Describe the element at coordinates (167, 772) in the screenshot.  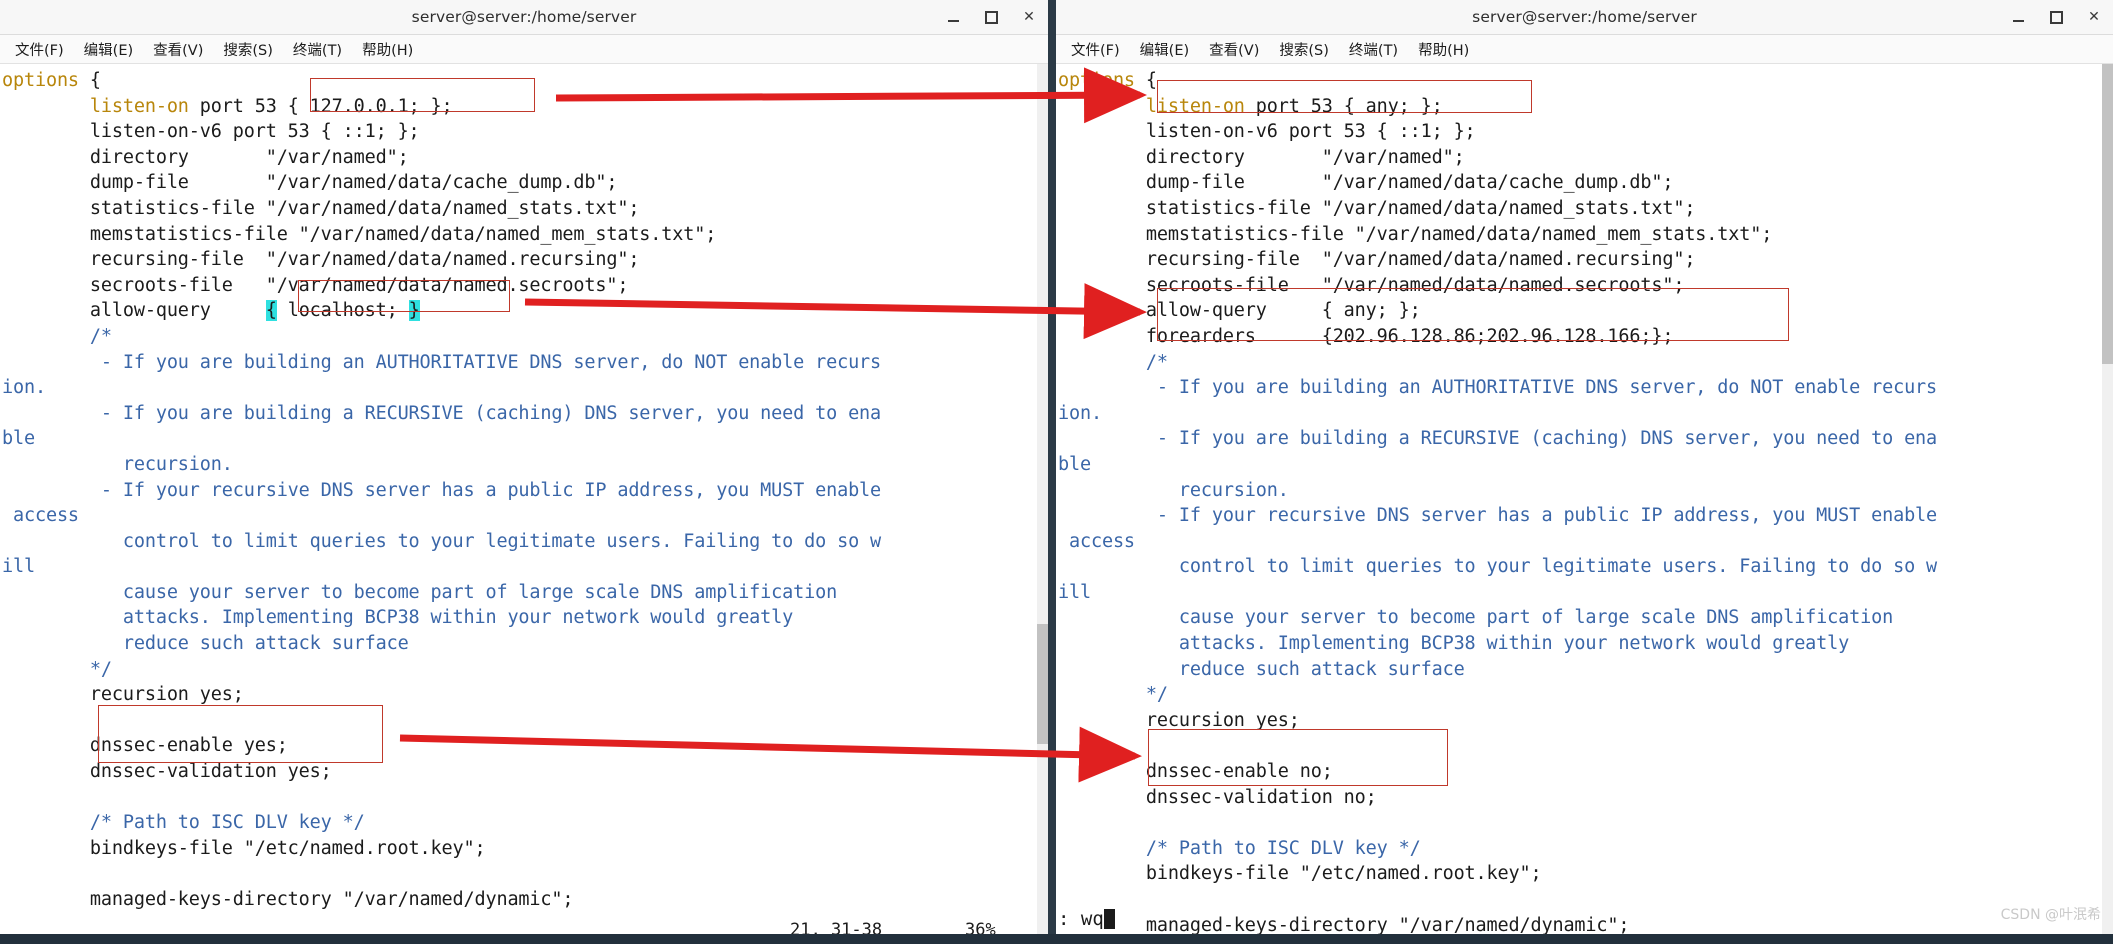
I see `code-line: dnssec-validation yes;` at that location.